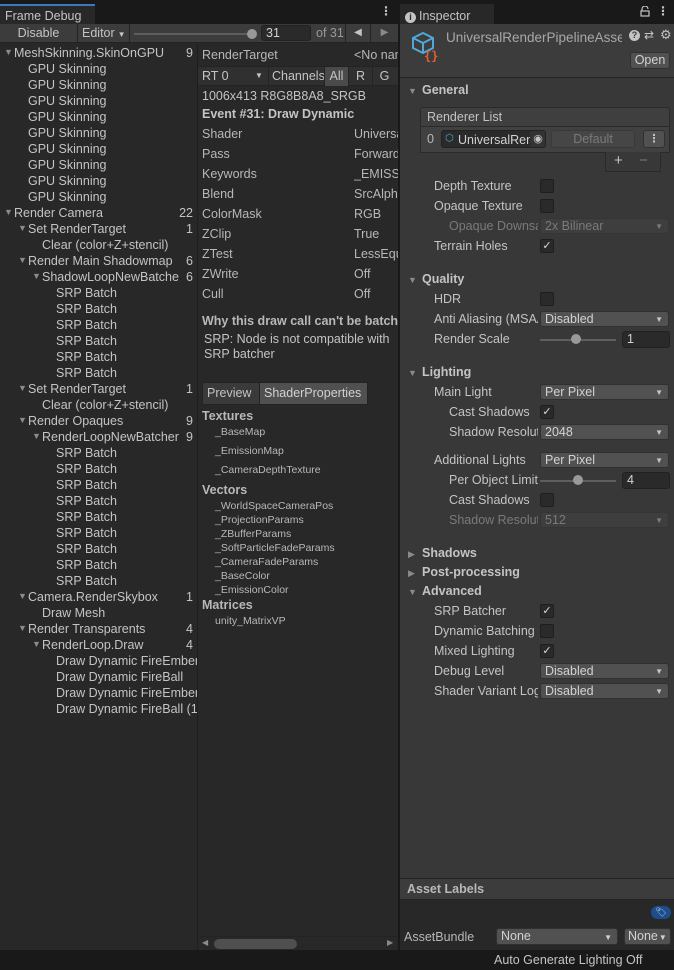 The width and height of the screenshot is (674, 970). Describe the element at coordinates (47, 14) in the screenshot. I see `tab-frame-debug: Frame Debug` at that location.